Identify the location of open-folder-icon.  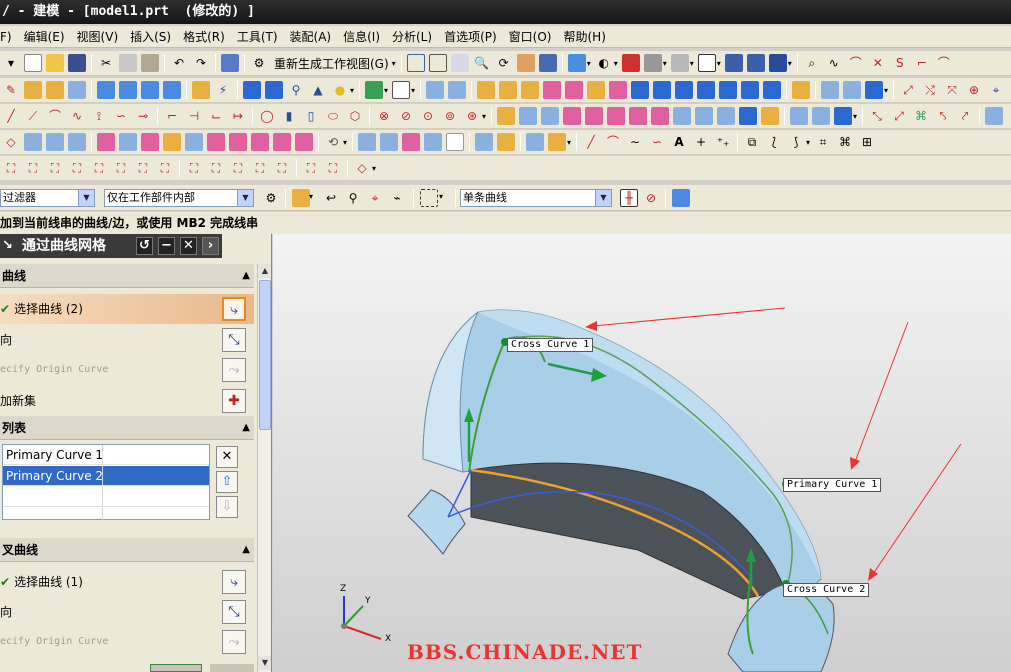
(55, 63).